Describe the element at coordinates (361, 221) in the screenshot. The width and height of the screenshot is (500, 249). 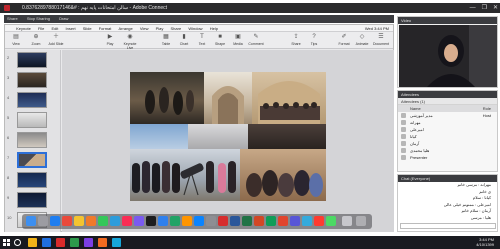
I see `trash-icon` at that location.